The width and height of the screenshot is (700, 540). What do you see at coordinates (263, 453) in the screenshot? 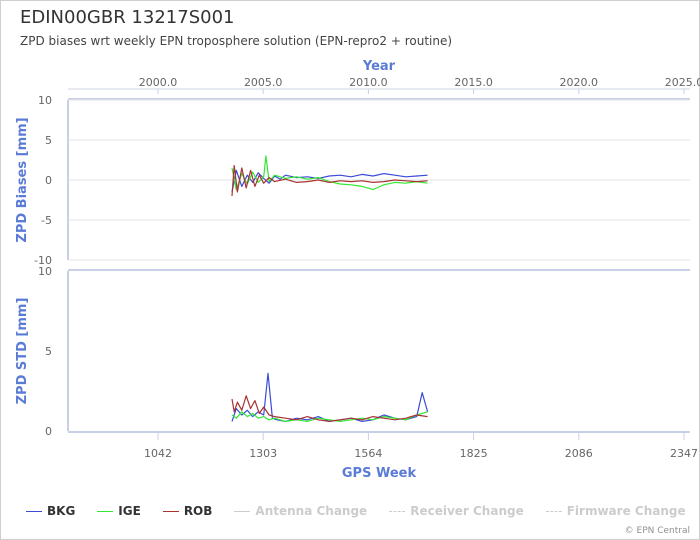
I see `bottom-axis-tick-label: 1303` at bounding box center [263, 453].